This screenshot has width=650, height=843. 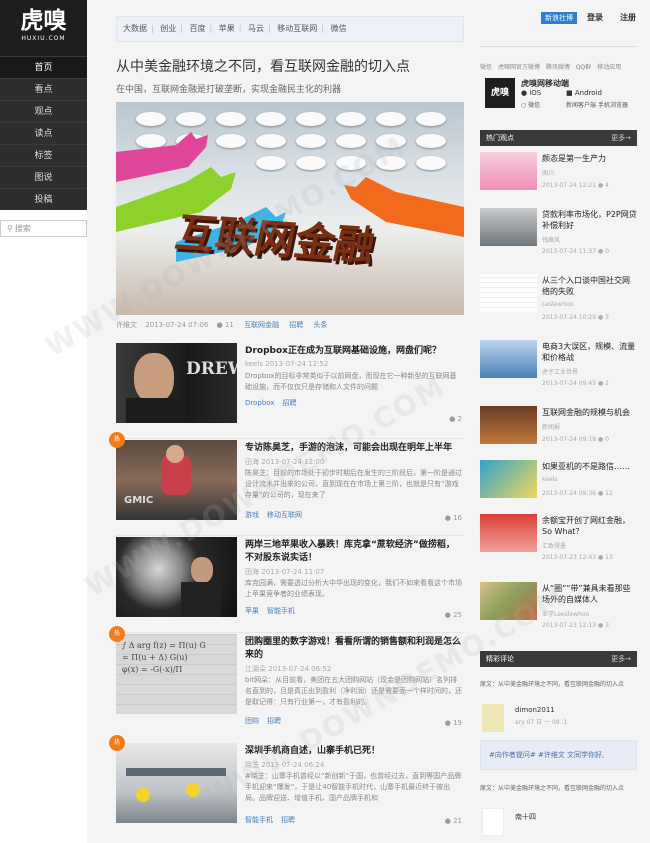 What do you see at coordinates (525, 817) in the screenshot?
I see `comment-username: 南十四` at bounding box center [525, 817].